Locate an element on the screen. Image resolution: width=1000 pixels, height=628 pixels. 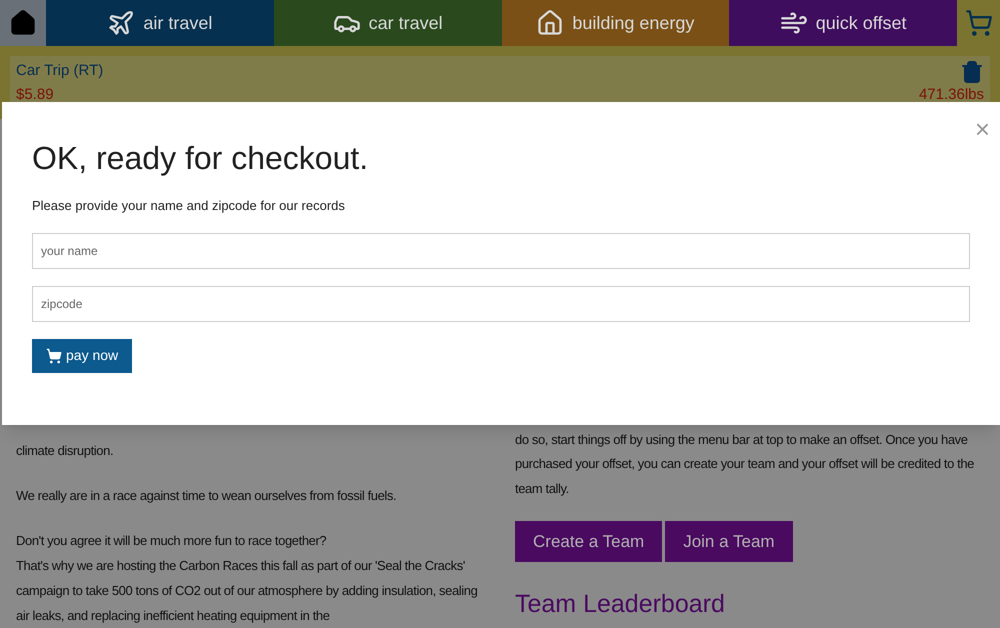
text-field: your name is located at coordinates (501, 250).